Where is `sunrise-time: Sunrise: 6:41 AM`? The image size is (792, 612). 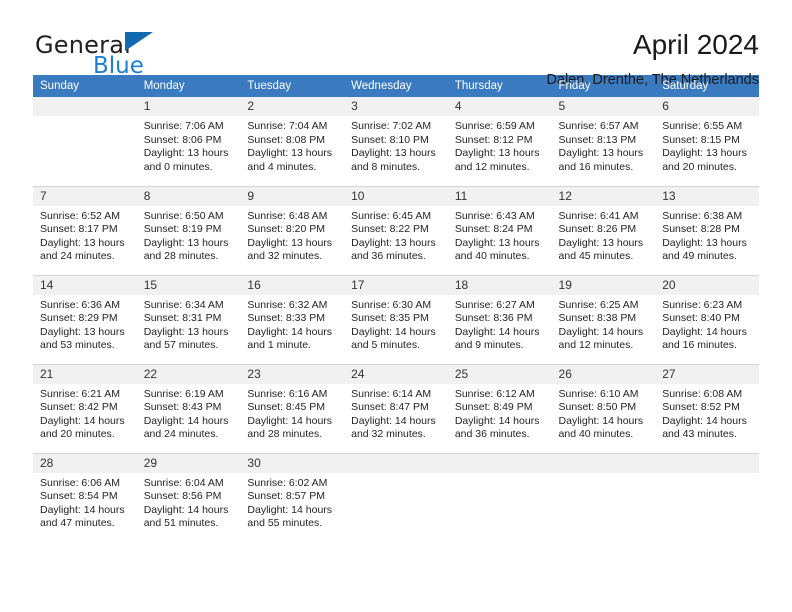 sunrise-time: Sunrise: 6:41 AM is located at coordinates (598, 215).